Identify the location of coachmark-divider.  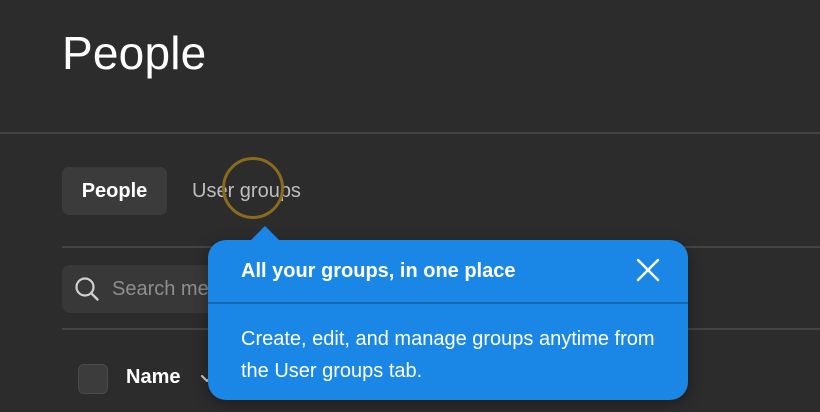
(448, 303).